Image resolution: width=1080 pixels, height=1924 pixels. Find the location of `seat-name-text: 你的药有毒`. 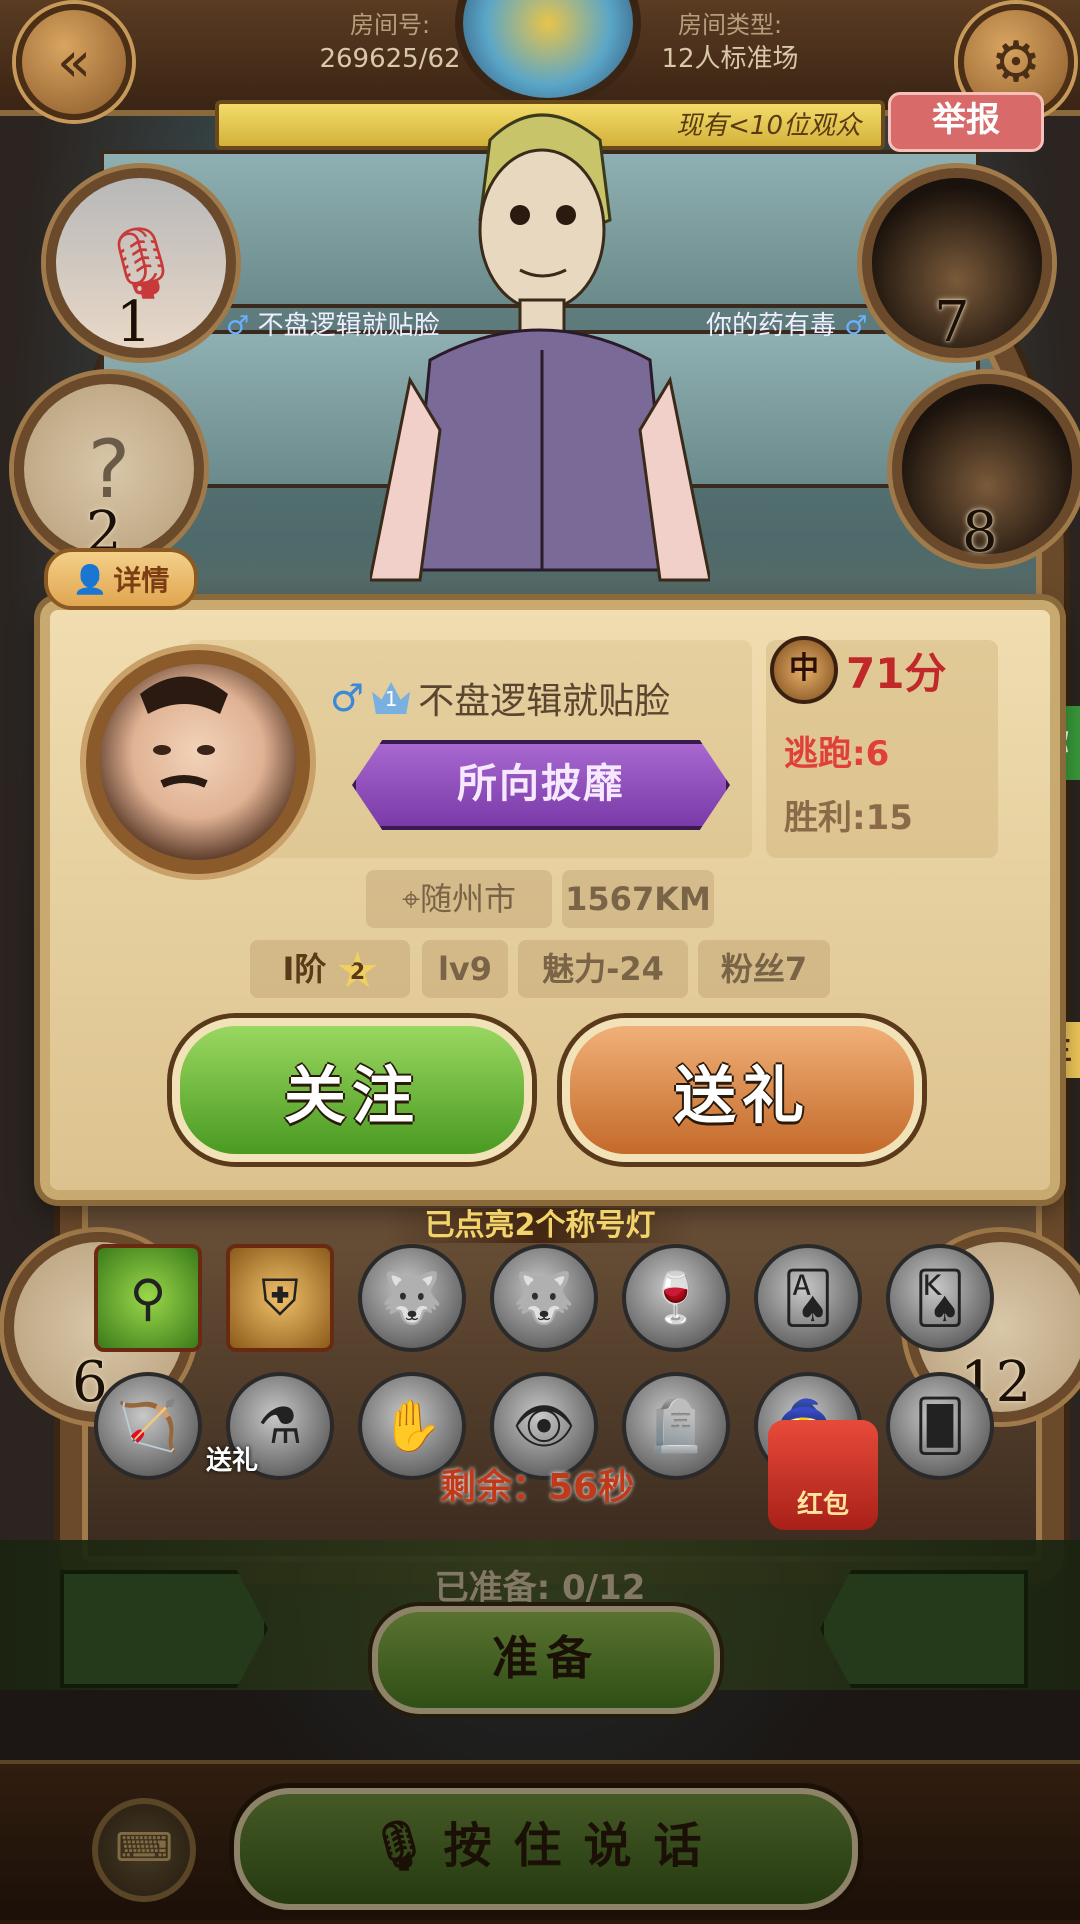

seat-name-text: 你的药有毒 is located at coordinates (771, 326).